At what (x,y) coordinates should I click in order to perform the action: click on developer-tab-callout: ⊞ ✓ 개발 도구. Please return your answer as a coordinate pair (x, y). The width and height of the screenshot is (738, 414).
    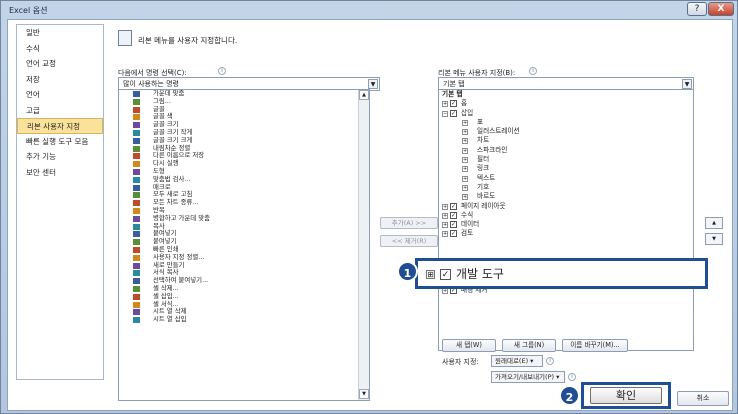
    Looking at the image, I should click on (561, 273).